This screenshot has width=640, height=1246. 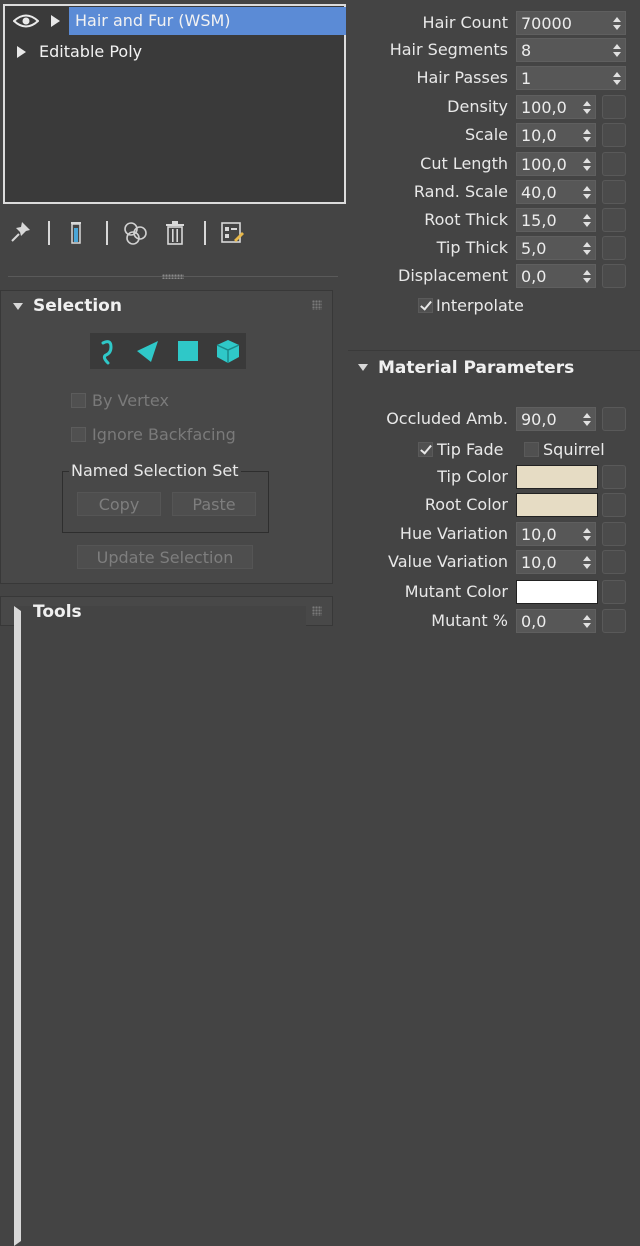 I want to click on configure-modifier-sets-icon, so click(x=232, y=232).